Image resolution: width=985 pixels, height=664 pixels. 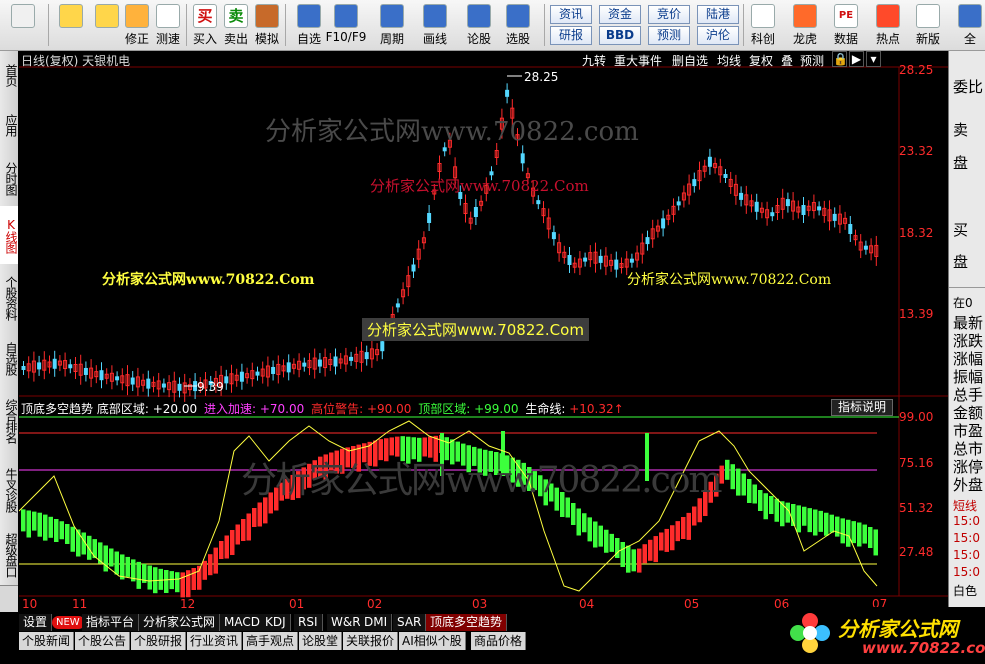 What do you see at coordinates (267, 25) in the screenshot?
I see `hammer-button: 模拟` at bounding box center [267, 25].